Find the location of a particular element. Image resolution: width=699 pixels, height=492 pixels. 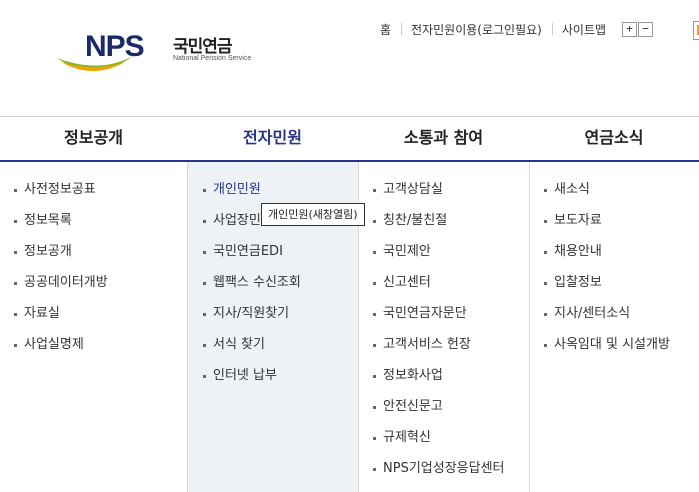

menu-item: 지사/센터소식 is located at coordinates (614, 317).